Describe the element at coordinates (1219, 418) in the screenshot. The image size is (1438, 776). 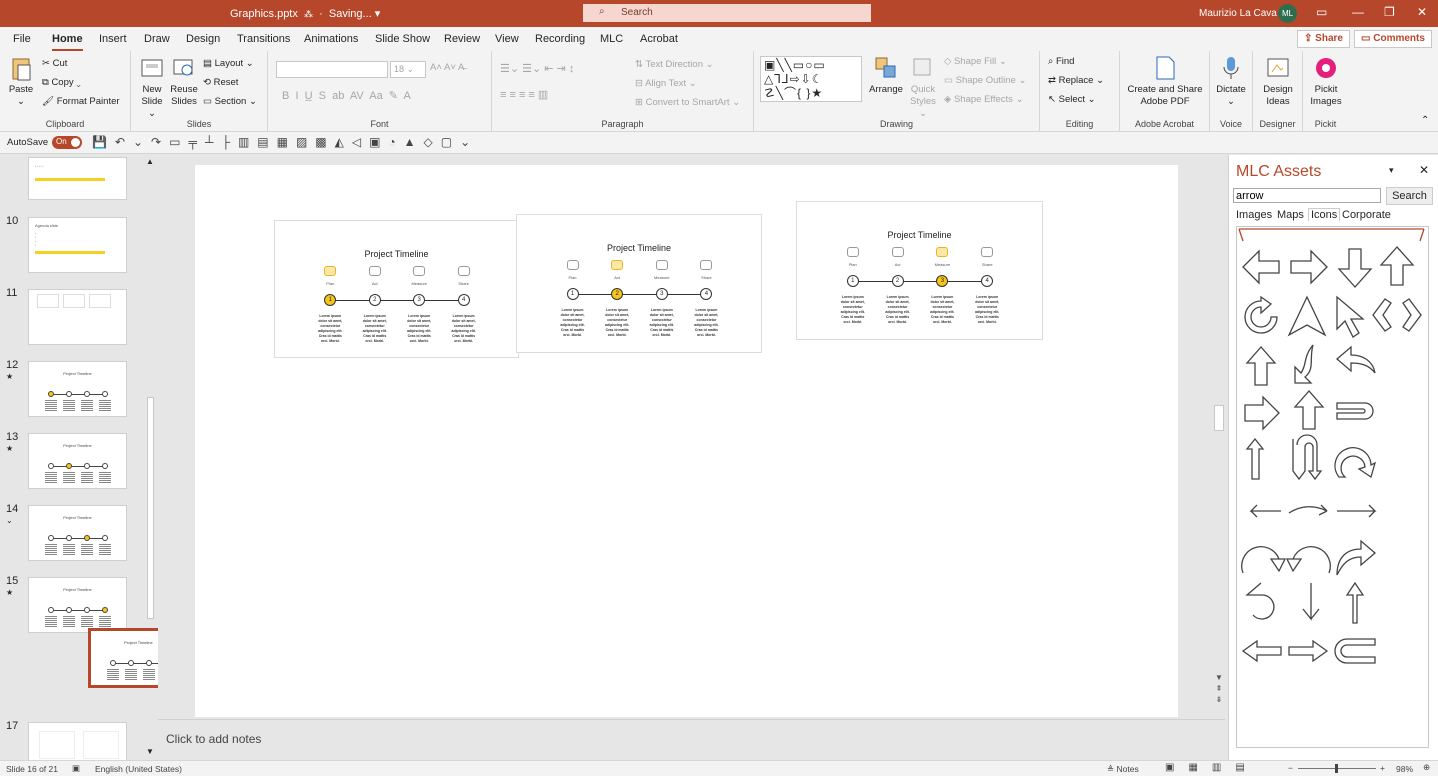
I see `editor-scroll-thumb` at that location.